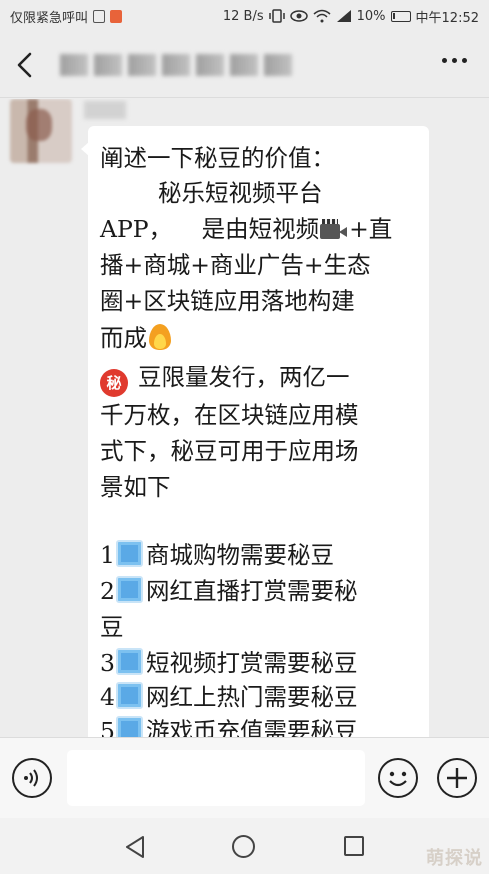 The height and width of the screenshot is (874, 489). What do you see at coordinates (371, 16) in the screenshot?
I see `battery-percent: 10%` at bounding box center [371, 16].